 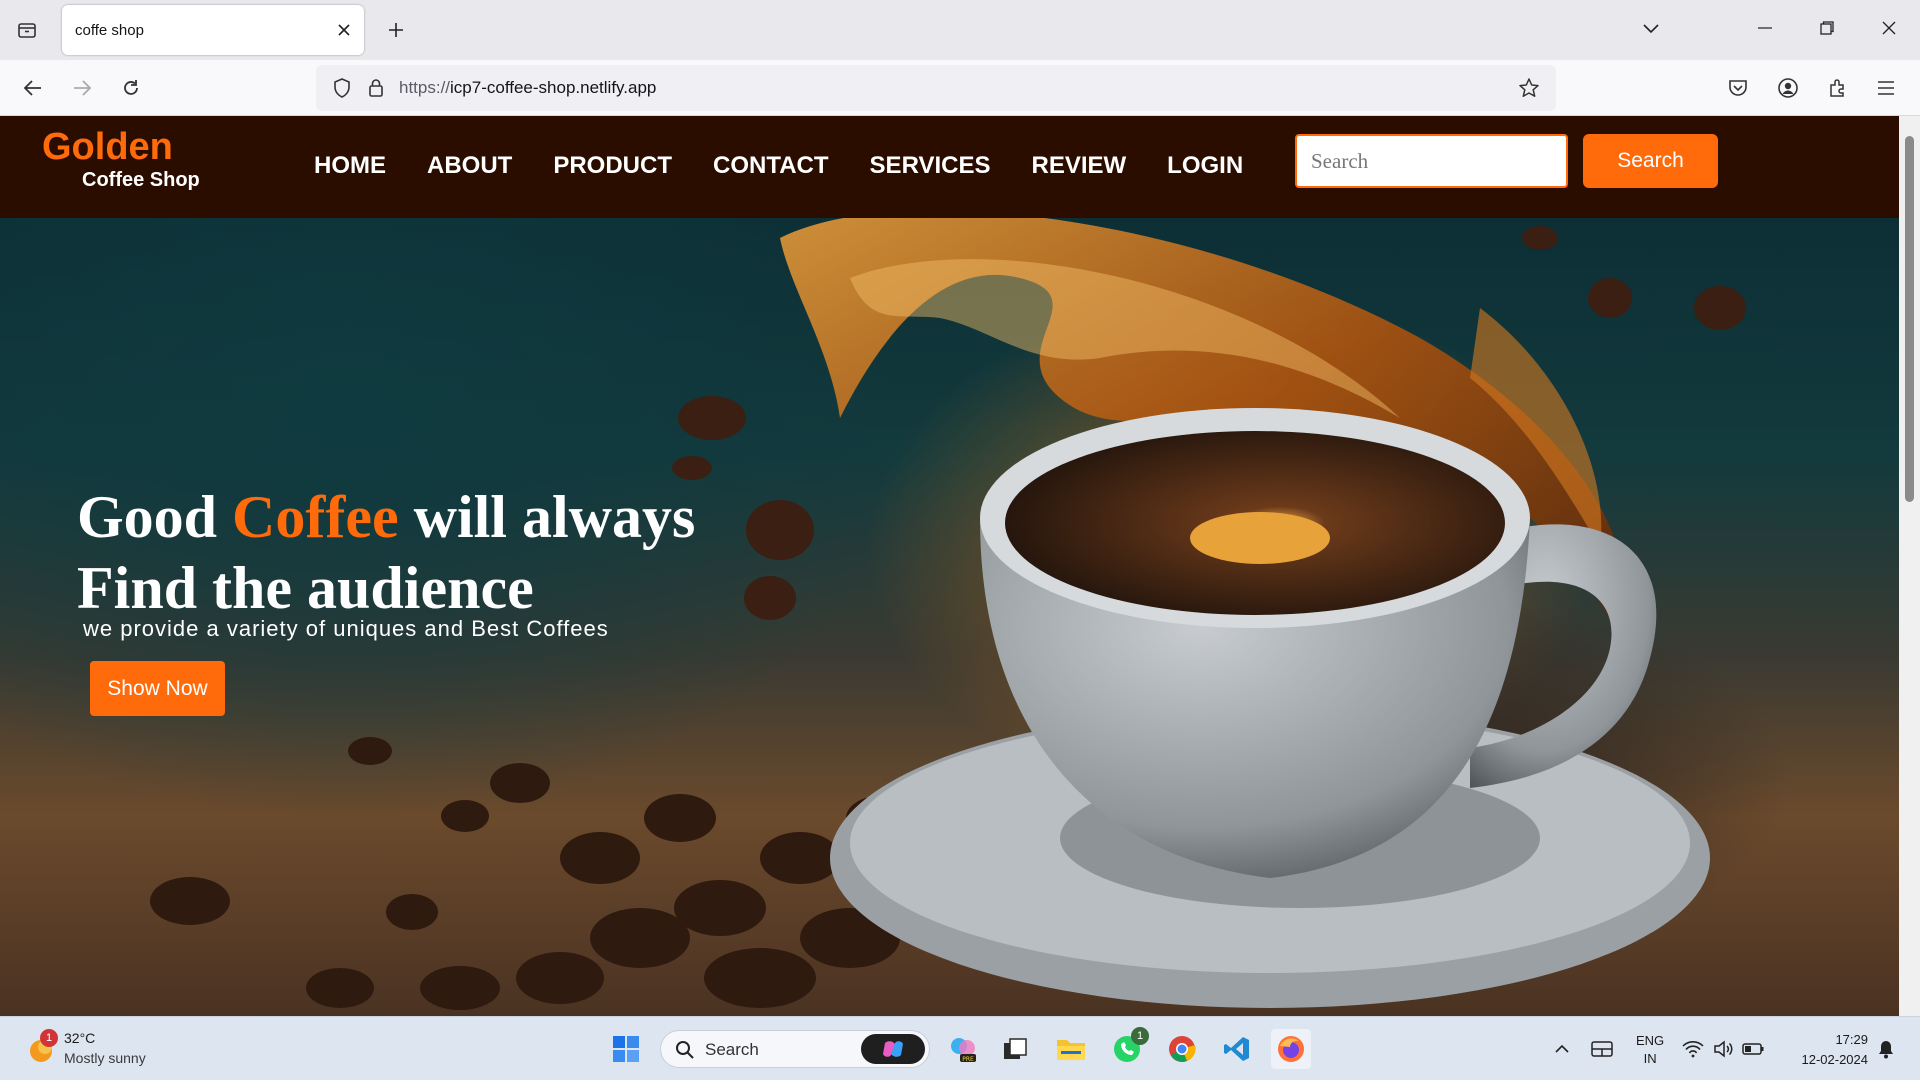 I want to click on weather-condition: Mostly sunny, so click(x=105, y=1058).